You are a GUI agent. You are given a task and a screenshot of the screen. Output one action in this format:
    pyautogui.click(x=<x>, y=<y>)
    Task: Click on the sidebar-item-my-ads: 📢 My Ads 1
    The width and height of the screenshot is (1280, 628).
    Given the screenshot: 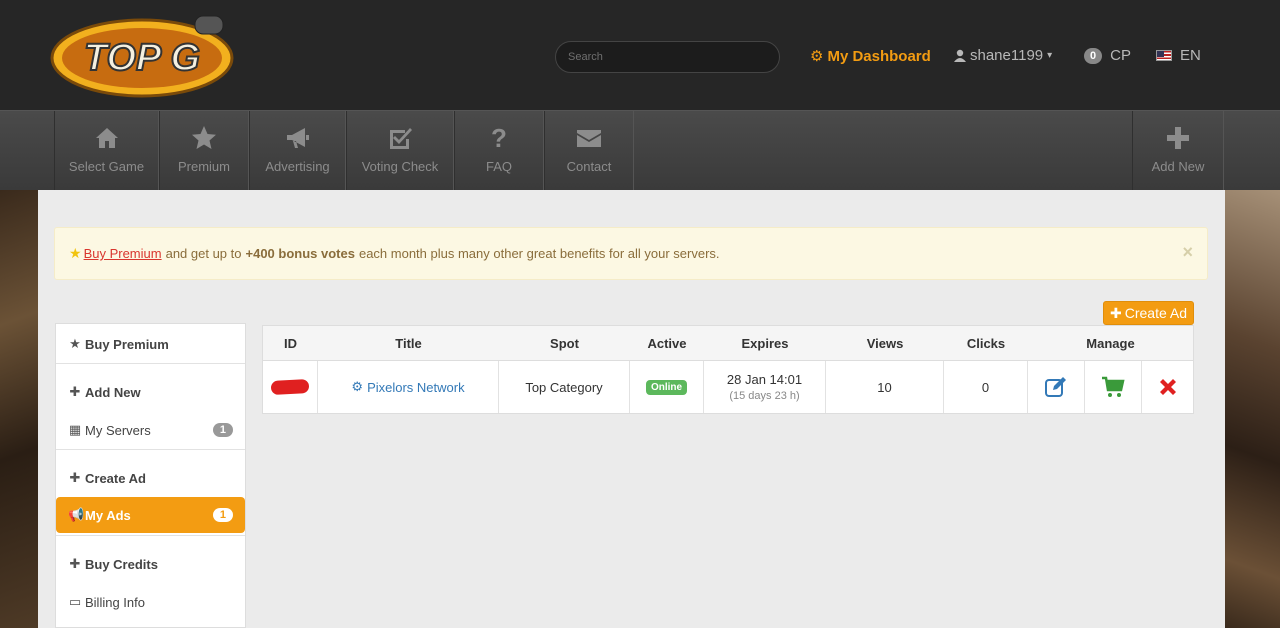 What is the action you would take?
    pyautogui.click(x=150, y=515)
    